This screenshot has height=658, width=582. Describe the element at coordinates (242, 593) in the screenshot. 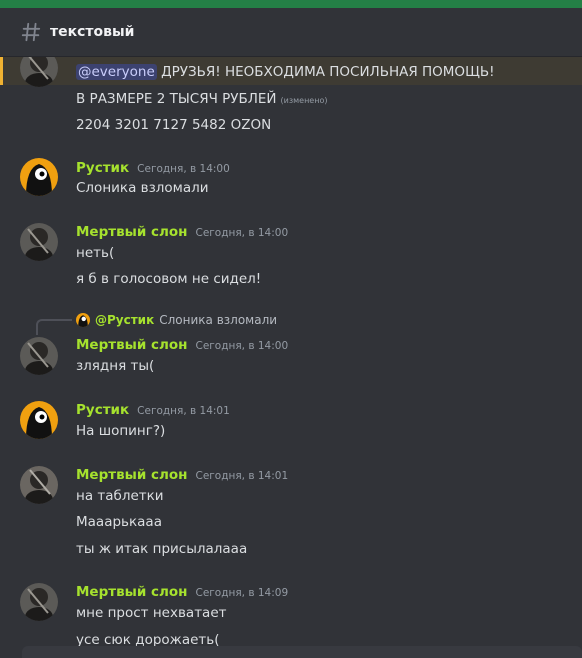

I see `timestamp: Сегодня, в 14:09` at that location.